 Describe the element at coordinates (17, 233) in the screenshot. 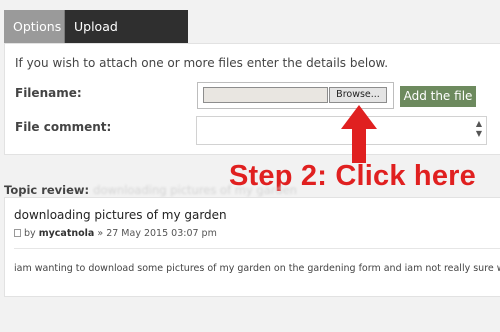

I see `post-icon` at that location.